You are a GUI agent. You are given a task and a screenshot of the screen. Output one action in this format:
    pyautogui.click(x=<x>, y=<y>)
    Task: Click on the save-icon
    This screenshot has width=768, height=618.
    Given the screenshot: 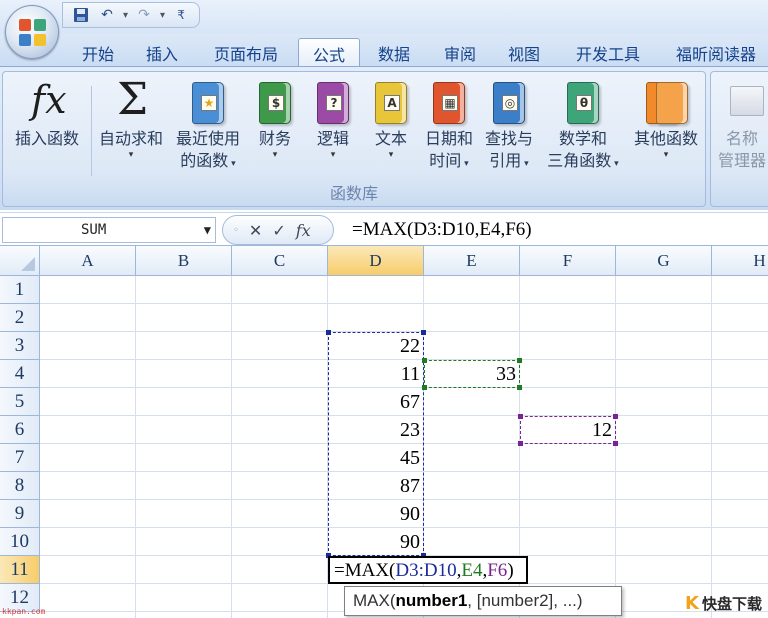 What is the action you would take?
    pyautogui.click(x=81, y=15)
    